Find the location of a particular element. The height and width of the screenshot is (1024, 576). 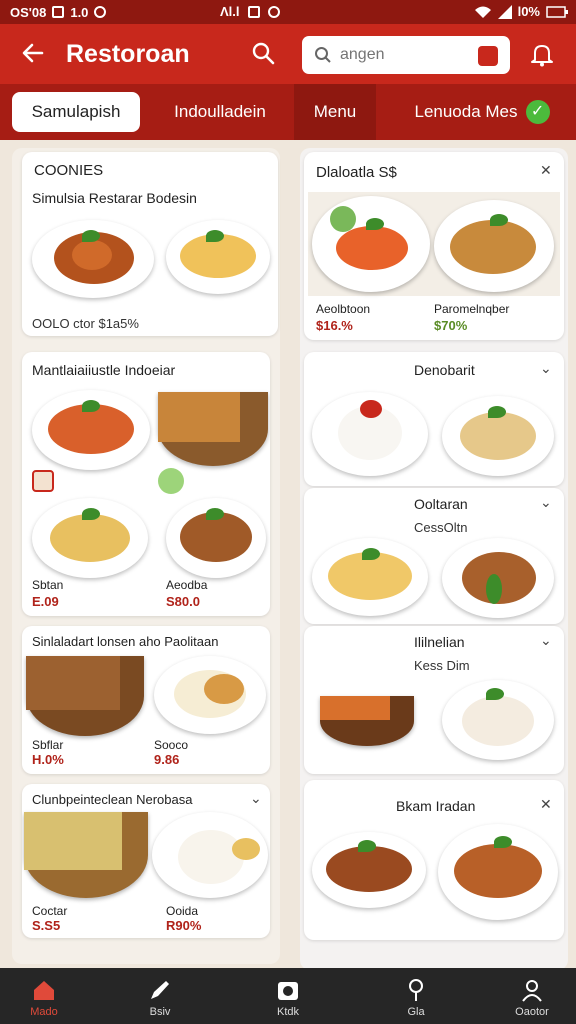

tab-menu: Menu is located at coordinates (335, 112).